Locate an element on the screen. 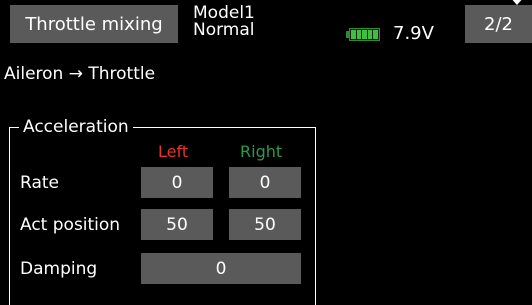  rate-right-value: 0 is located at coordinates (265, 182).